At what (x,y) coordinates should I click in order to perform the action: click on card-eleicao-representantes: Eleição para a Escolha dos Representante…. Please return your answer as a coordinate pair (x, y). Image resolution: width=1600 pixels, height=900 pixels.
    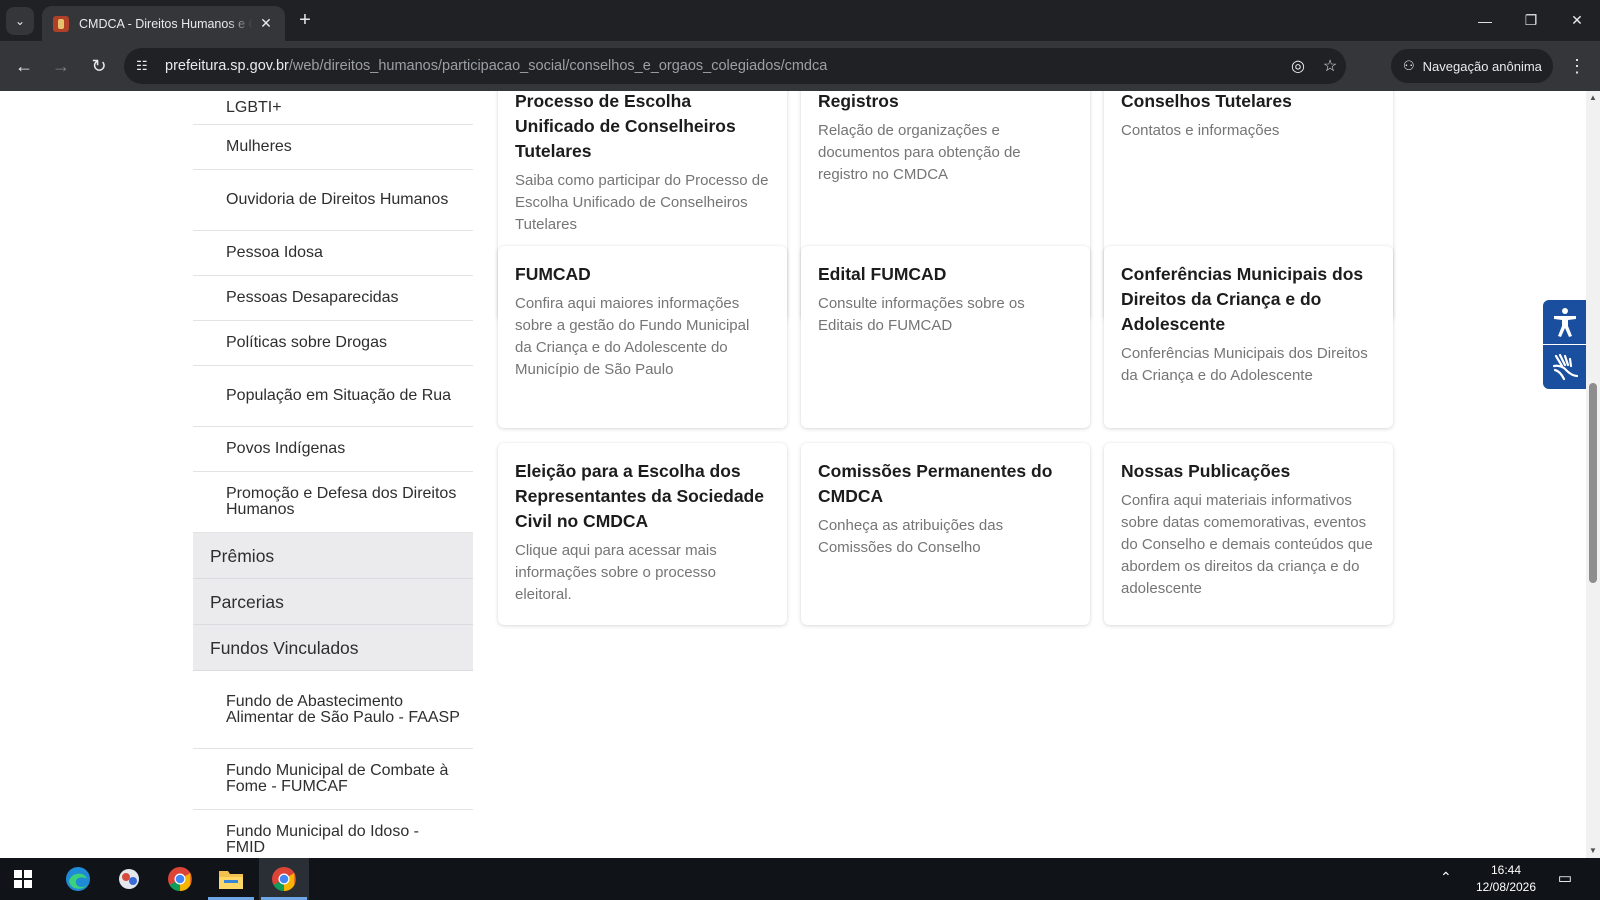
    Looking at the image, I should click on (642, 534).